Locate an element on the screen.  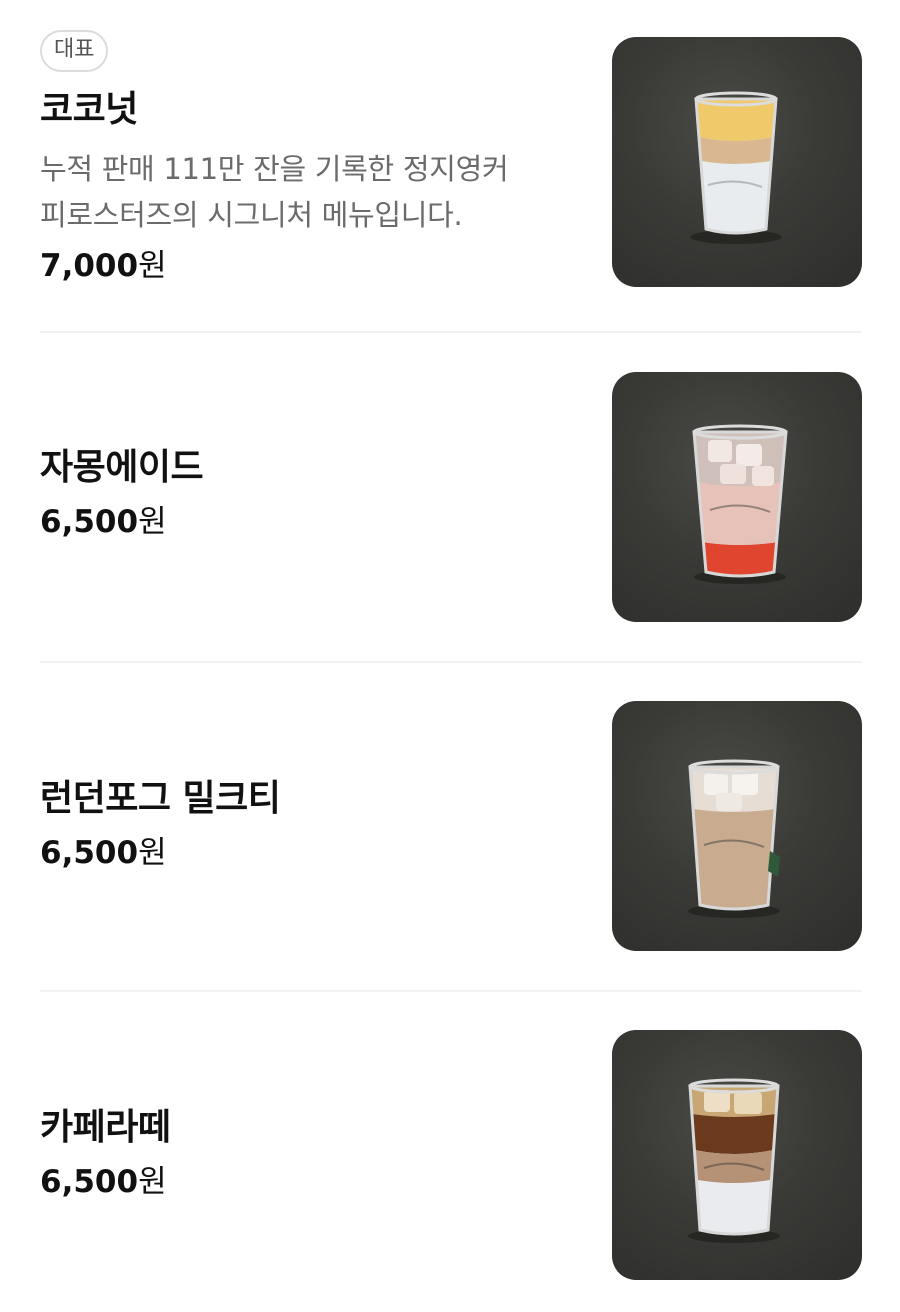
london-fog-milk-tea-image is located at coordinates (737, 826).